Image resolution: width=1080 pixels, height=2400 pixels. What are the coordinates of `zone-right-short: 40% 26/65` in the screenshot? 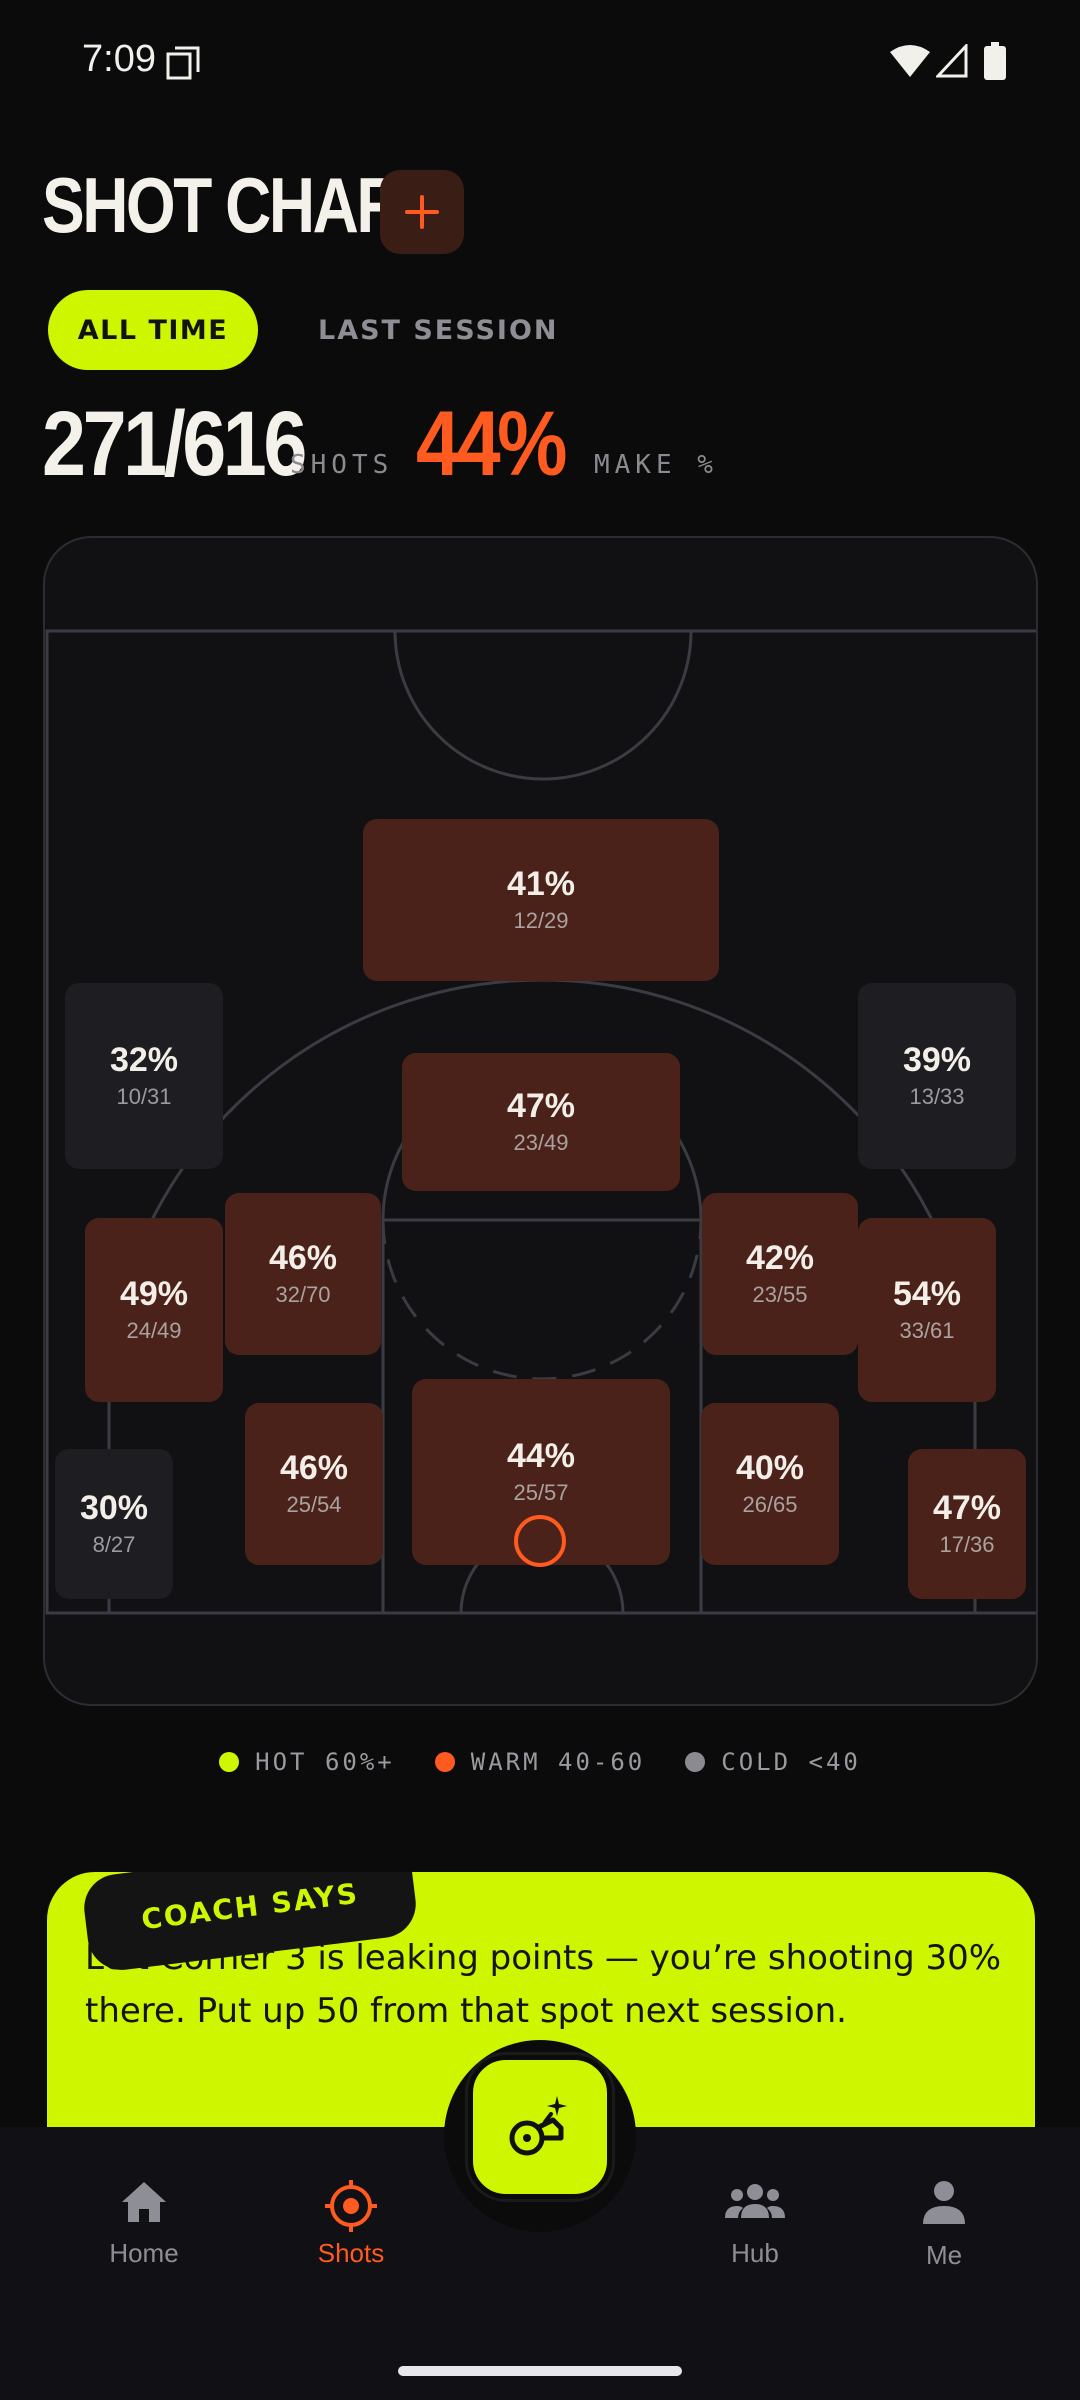 It's located at (770, 1484).